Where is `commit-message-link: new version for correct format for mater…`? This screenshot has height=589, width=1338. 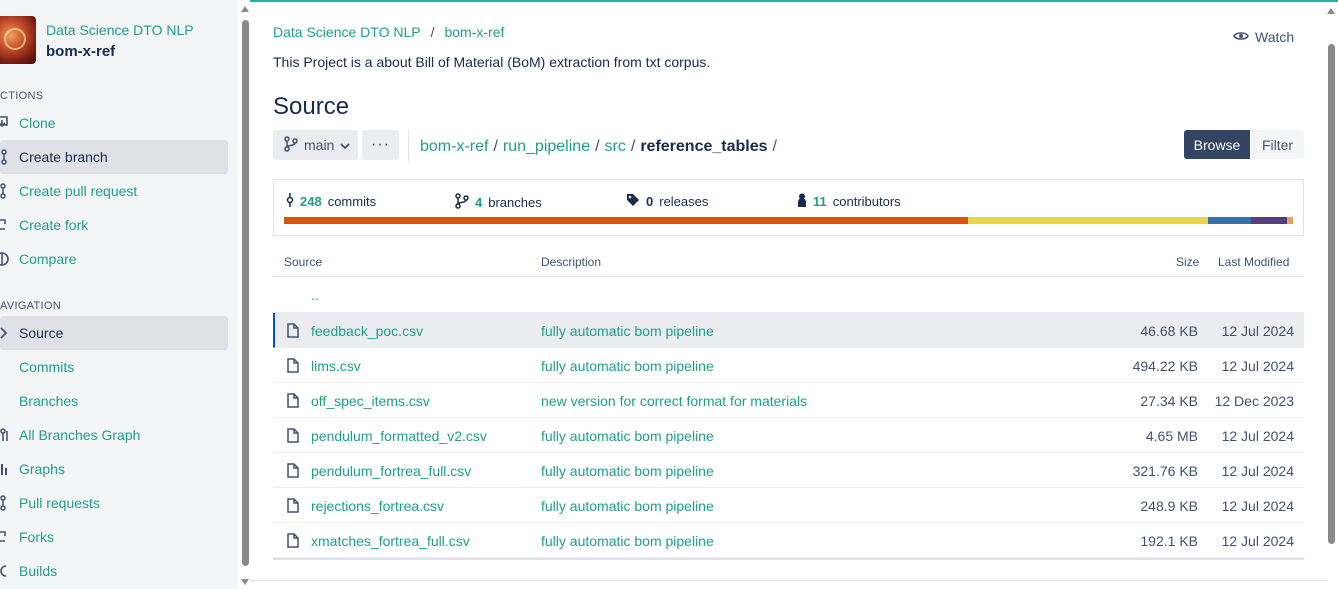 commit-message-link: new version for correct format for mater… is located at coordinates (674, 401).